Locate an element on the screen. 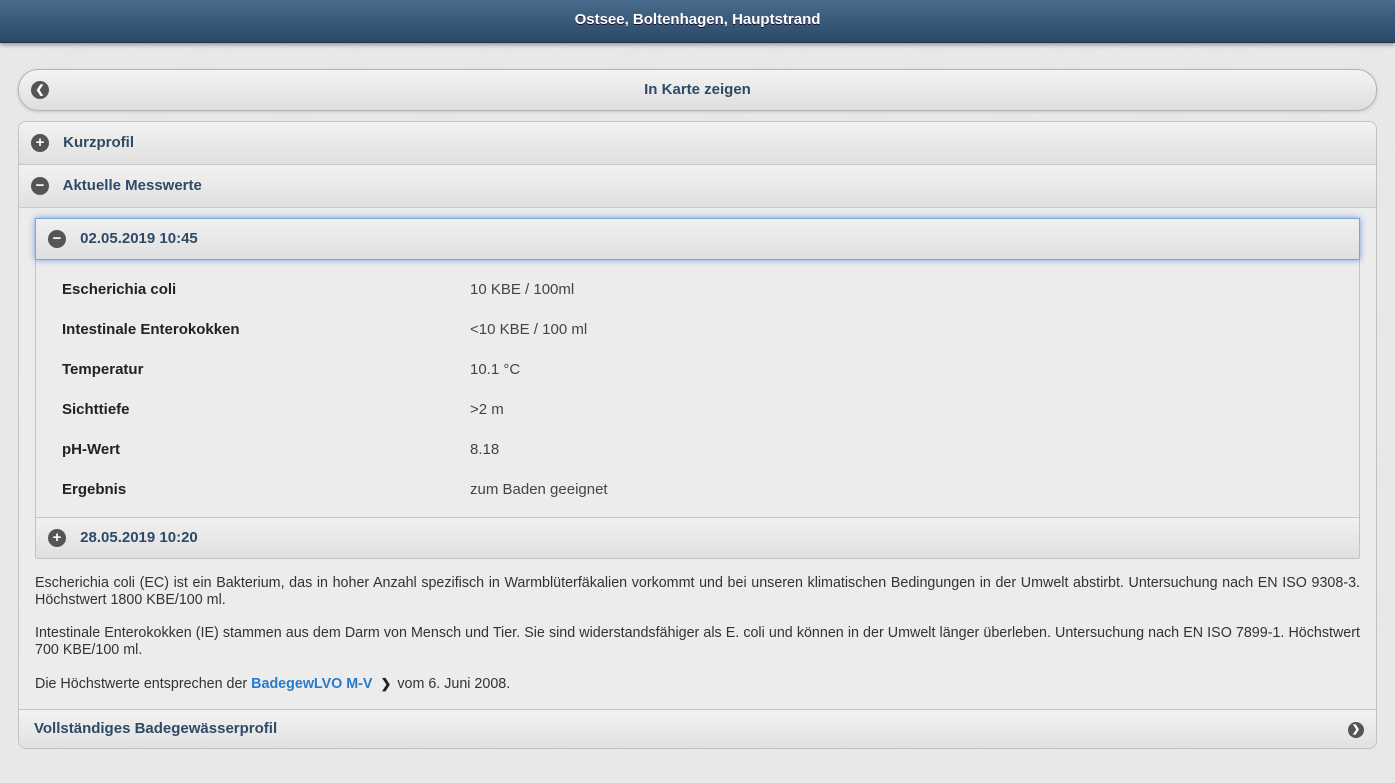 The height and width of the screenshot is (783, 1395). show-on-map-button: ❮ In Karte zeigen is located at coordinates (697, 90).